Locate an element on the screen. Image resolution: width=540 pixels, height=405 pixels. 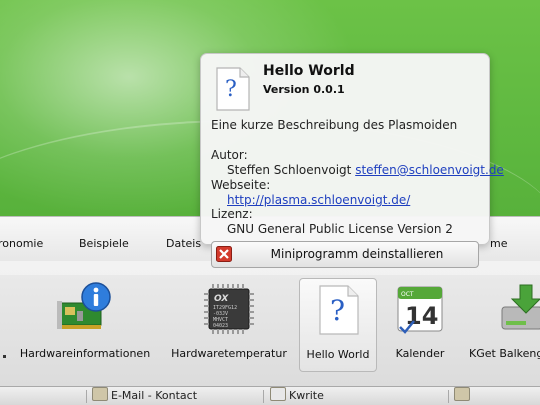
applet-label: KGet Balkeng is located at coordinates (504, 353).